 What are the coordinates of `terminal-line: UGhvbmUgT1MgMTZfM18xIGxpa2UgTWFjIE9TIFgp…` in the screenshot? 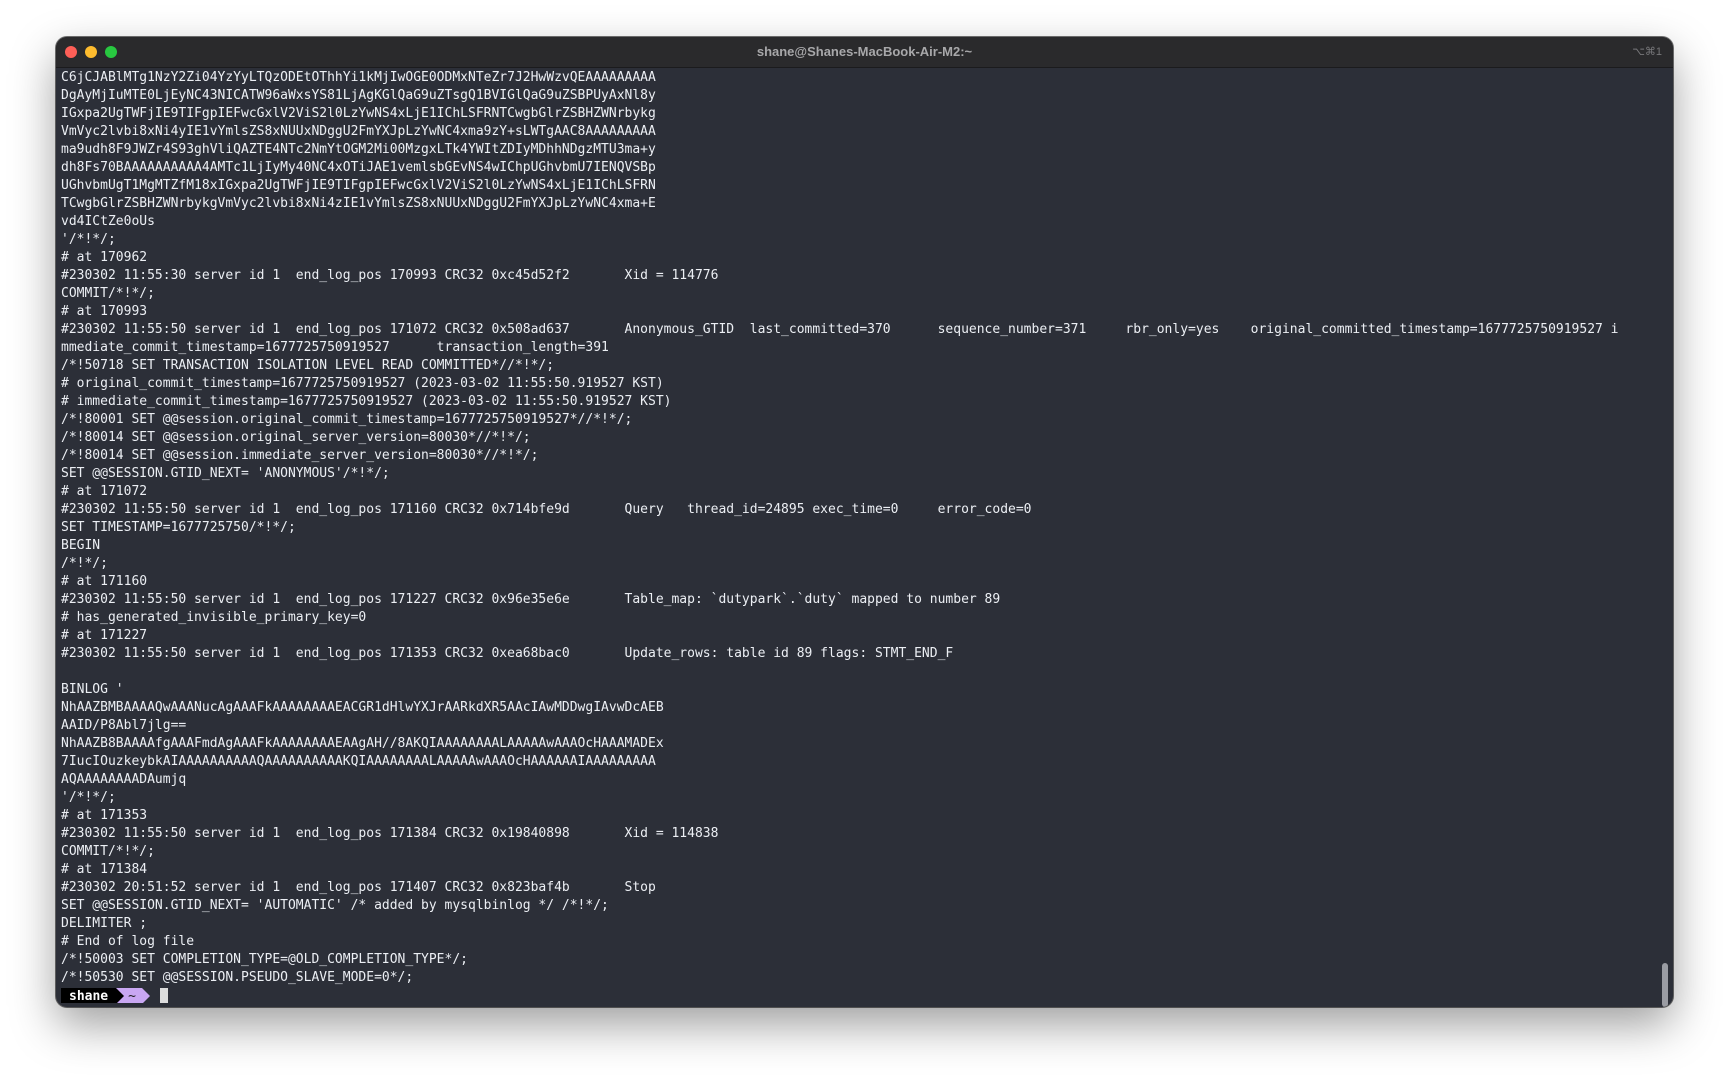 It's located at (358, 185).